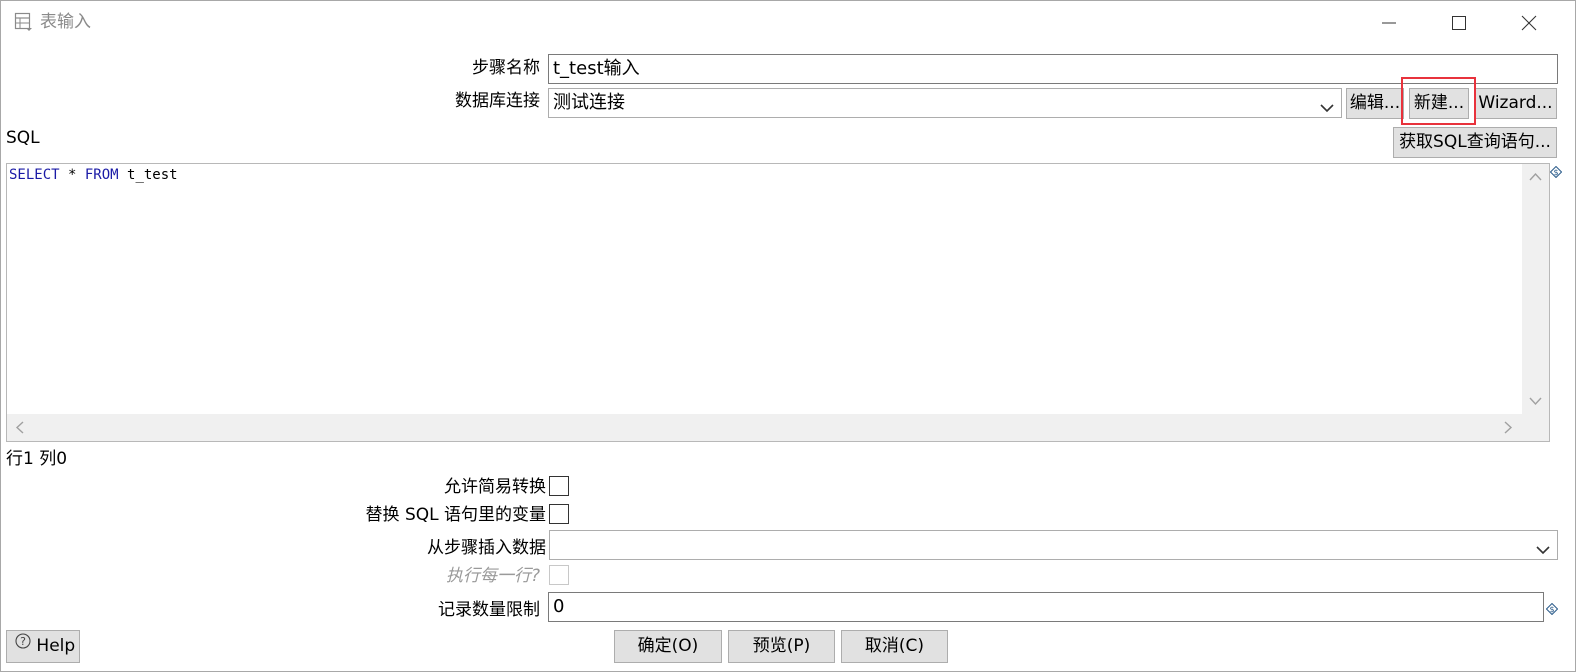 Image resolution: width=1576 pixels, height=672 pixels. Describe the element at coordinates (148, 175) in the screenshot. I see `sql-table: t_test` at that location.